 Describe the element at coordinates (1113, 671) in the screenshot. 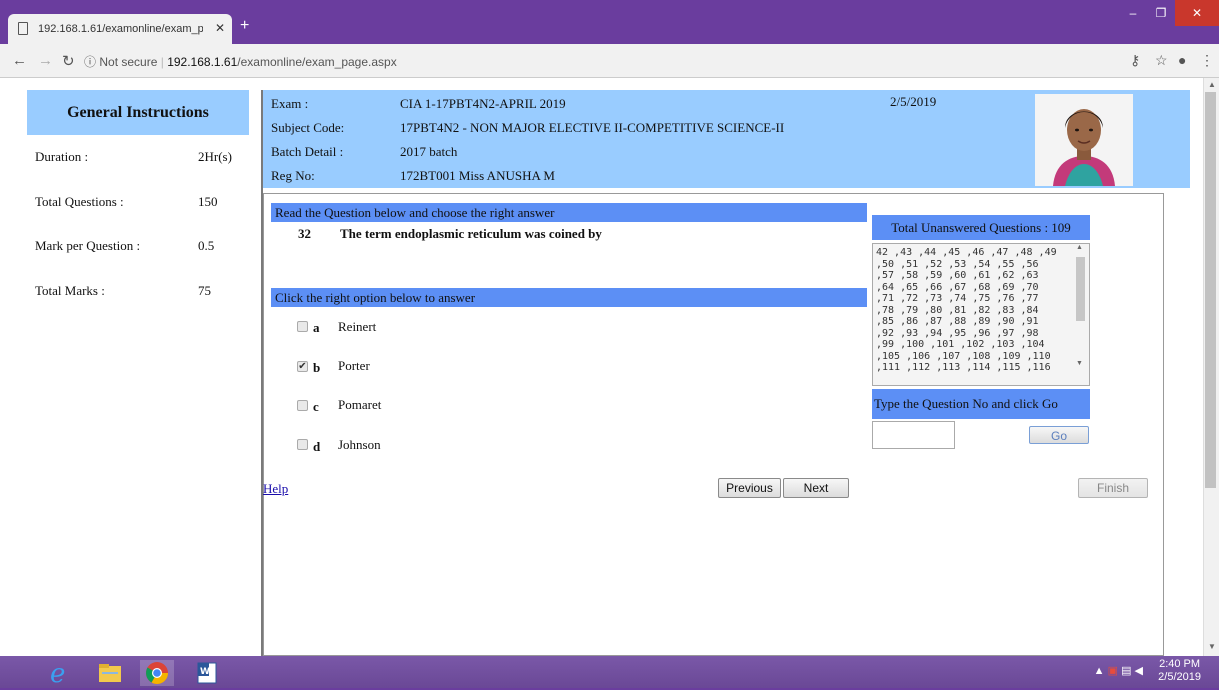

I see `network-icon: ▣` at that location.